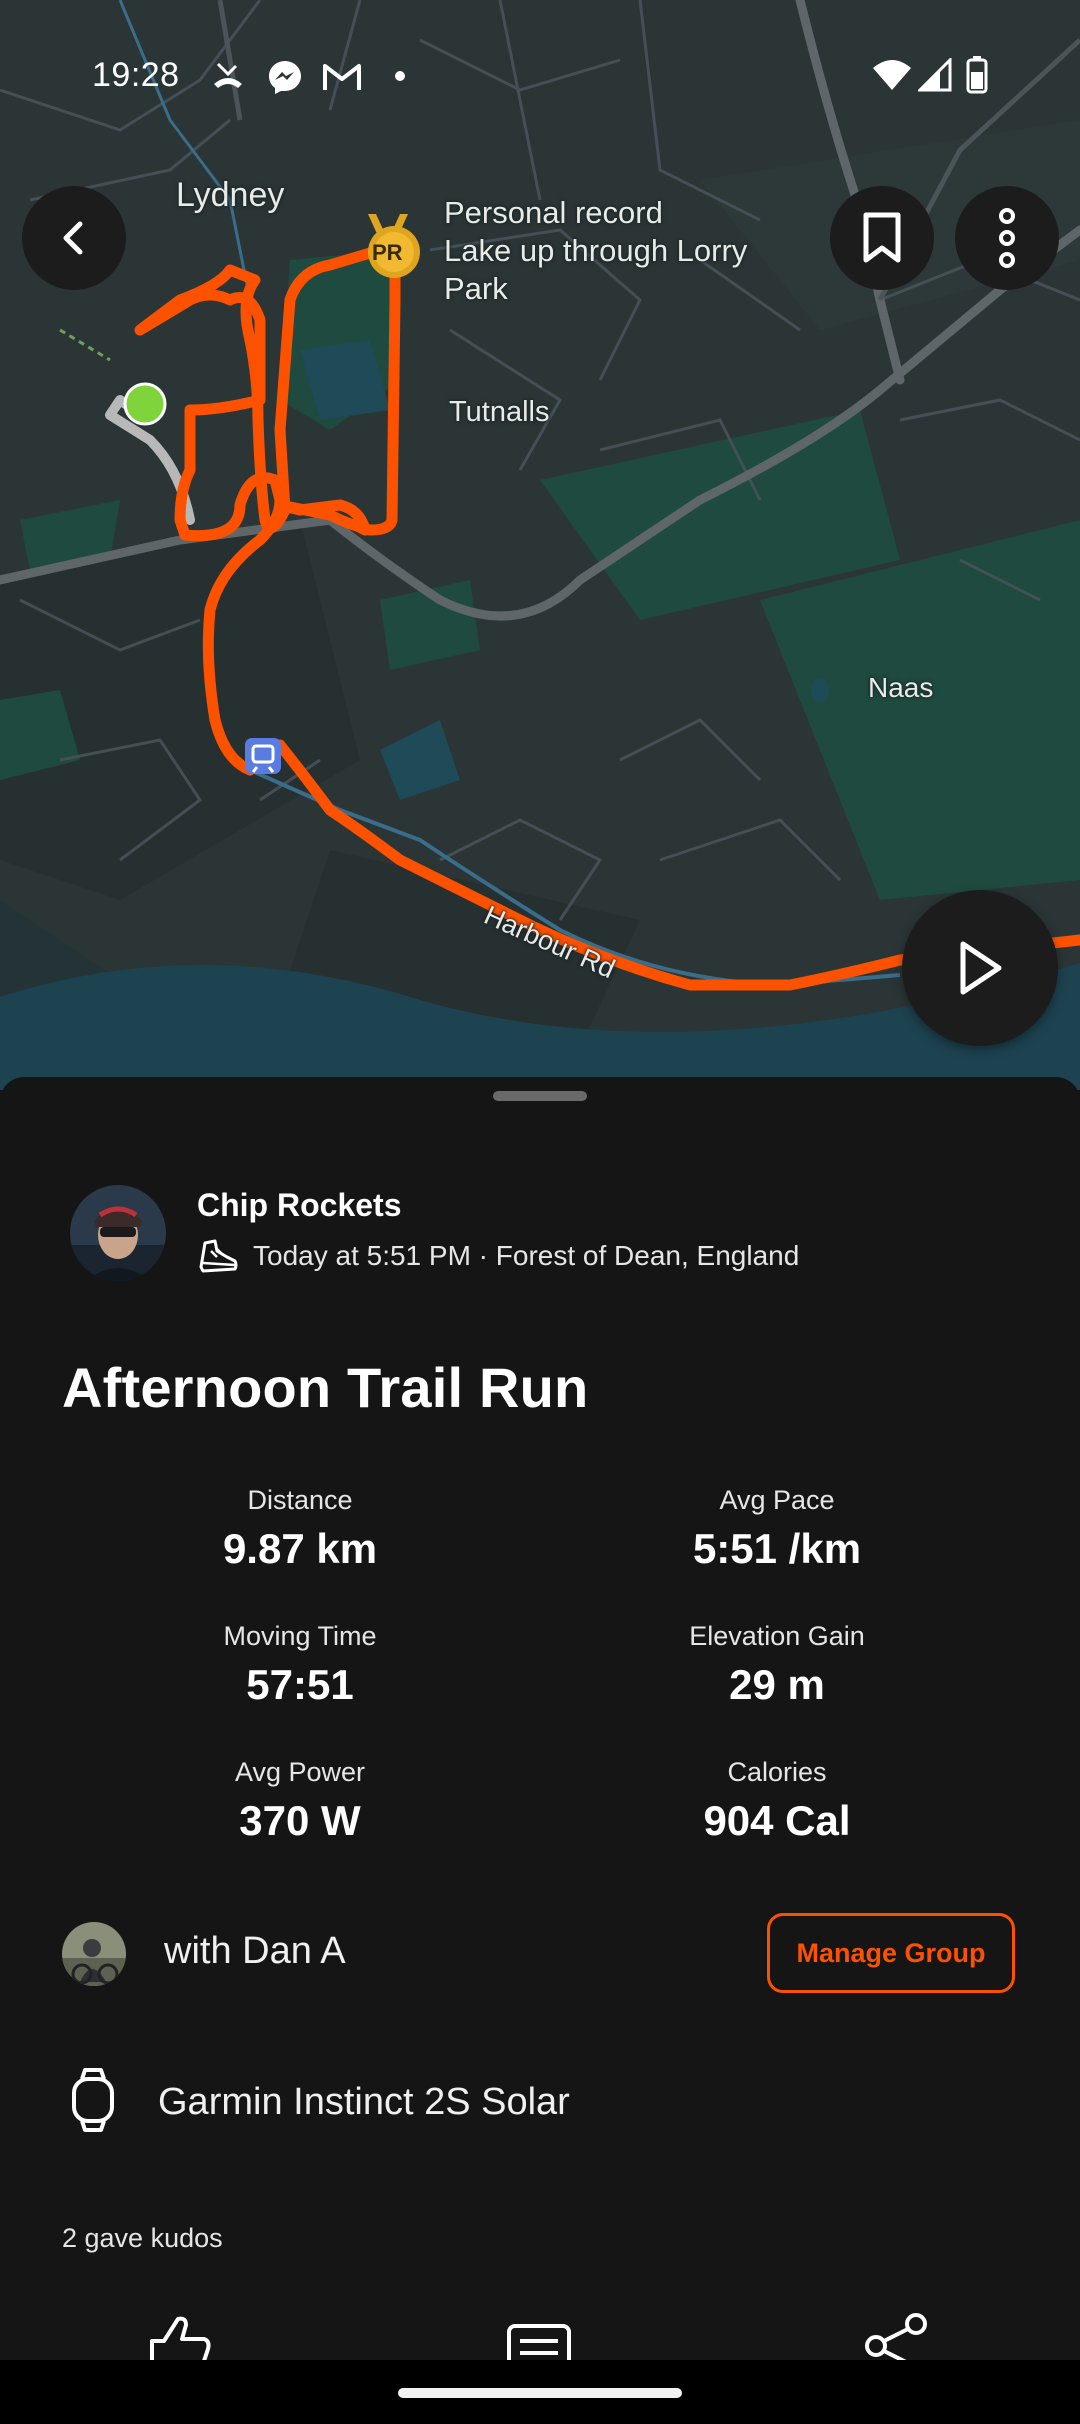 This screenshot has height=2424, width=1080. I want to click on group-member-avatar, so click(94, 1954).